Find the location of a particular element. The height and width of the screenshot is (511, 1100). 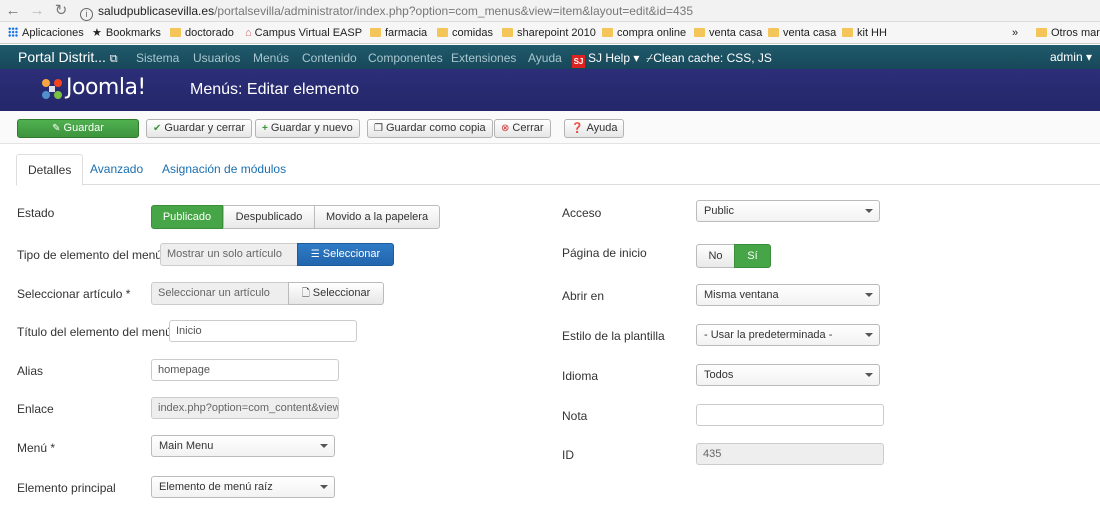

estado-label: Estado is located at coordinates (36, 213).